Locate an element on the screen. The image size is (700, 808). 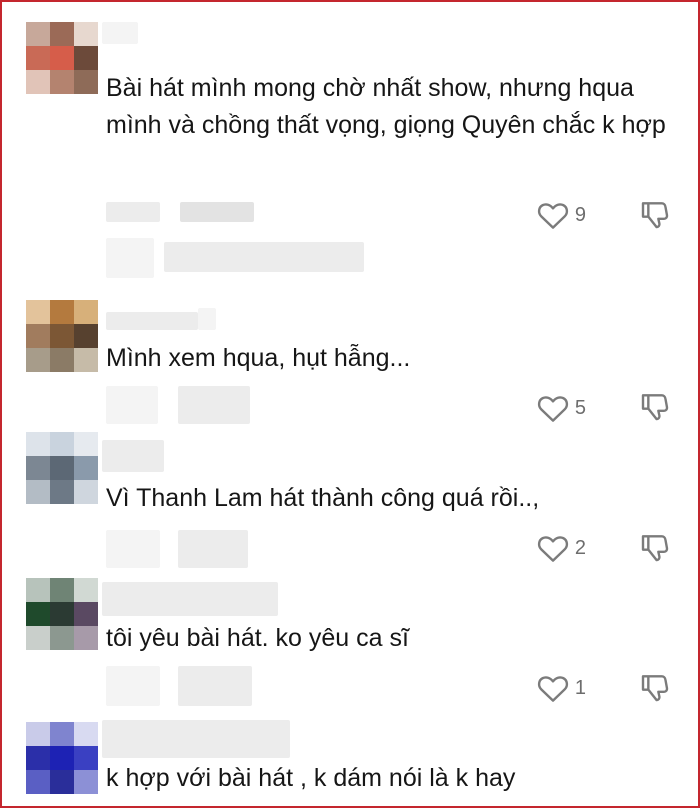
like-button: 1 is located at coordinates (561, 688).